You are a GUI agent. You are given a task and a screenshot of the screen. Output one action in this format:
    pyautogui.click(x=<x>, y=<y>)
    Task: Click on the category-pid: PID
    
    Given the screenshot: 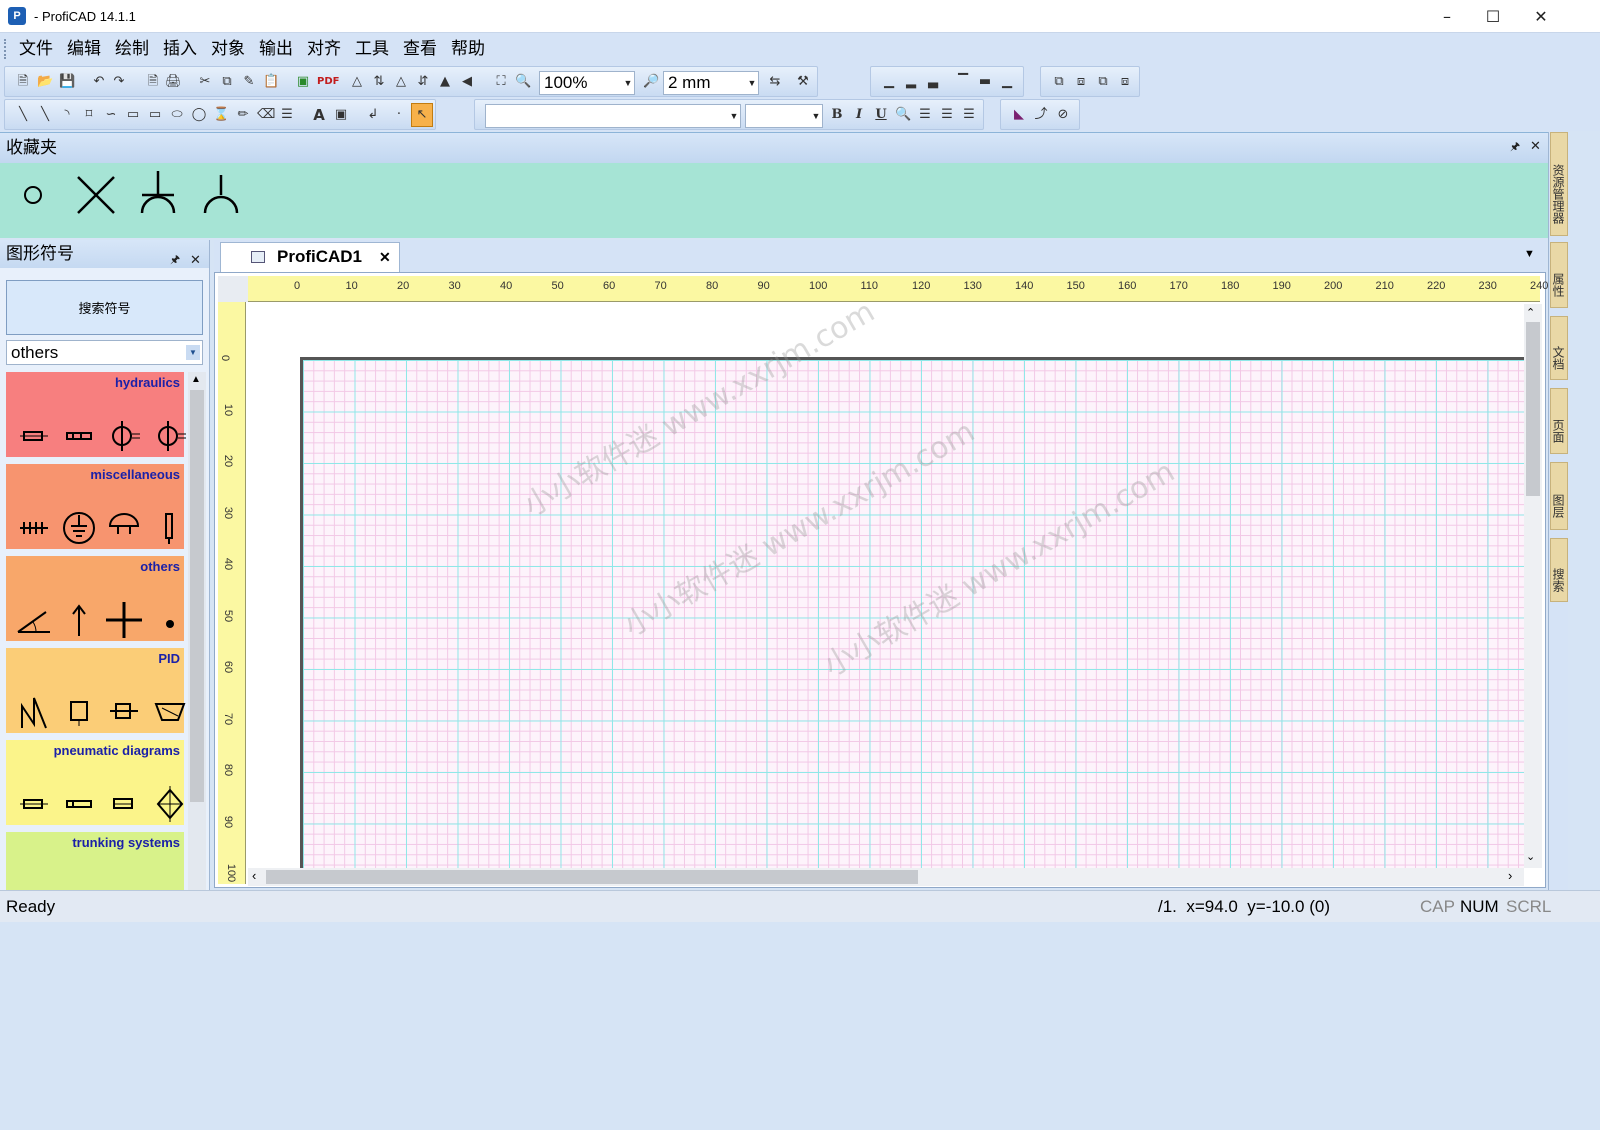 What is the action you would take?
    pyautogui.click(x=96, y=692)
    